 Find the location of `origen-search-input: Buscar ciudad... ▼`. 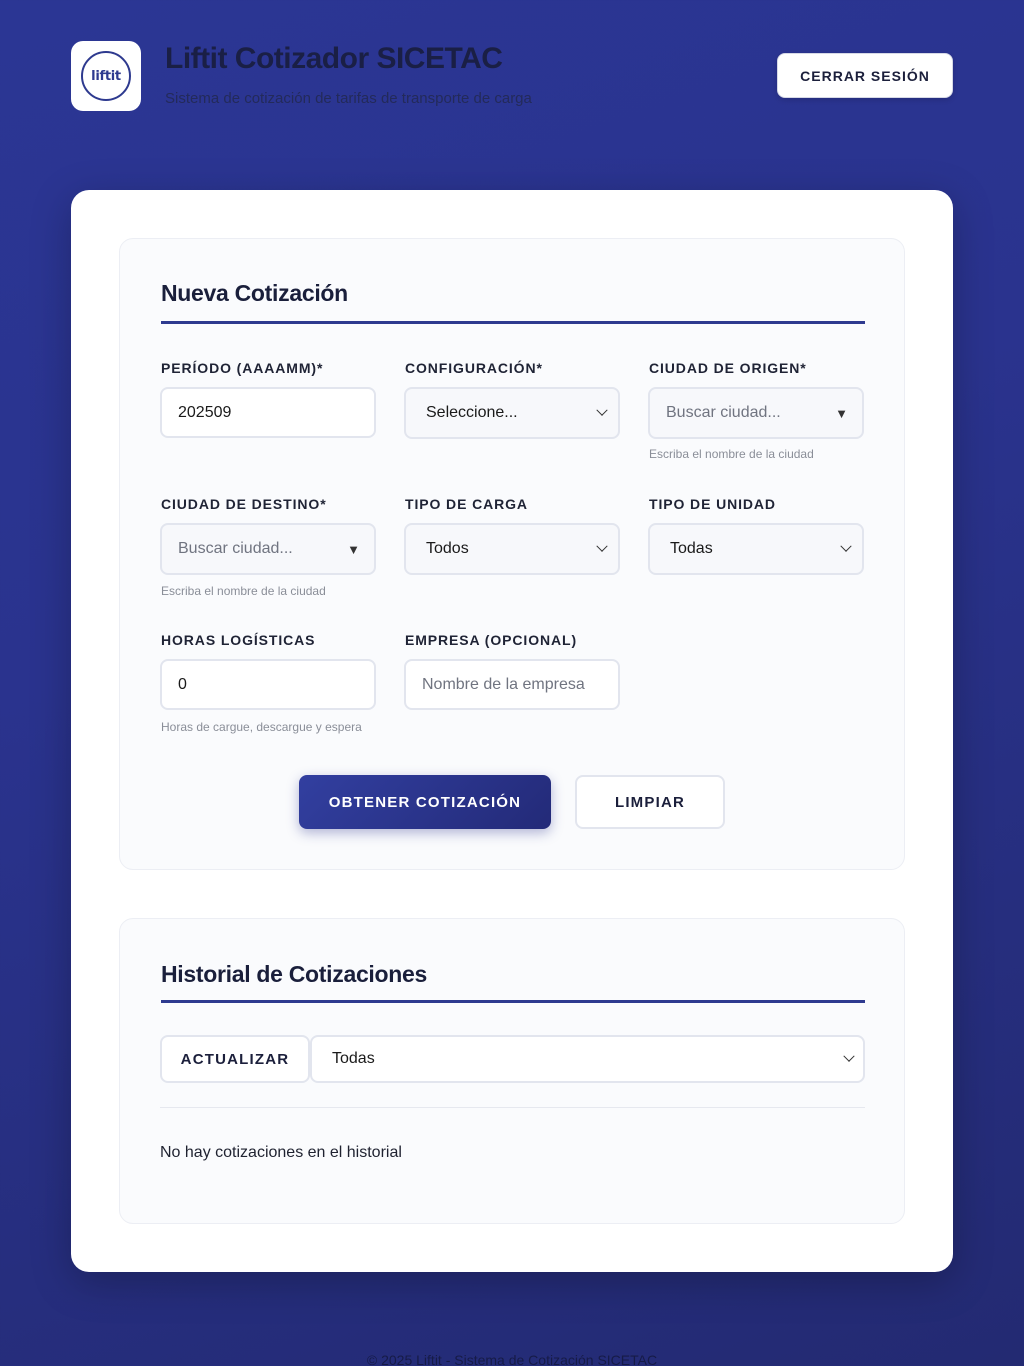

origen-search-input: Buscar ciudad... ▼ is located at coordinates (756, 413).